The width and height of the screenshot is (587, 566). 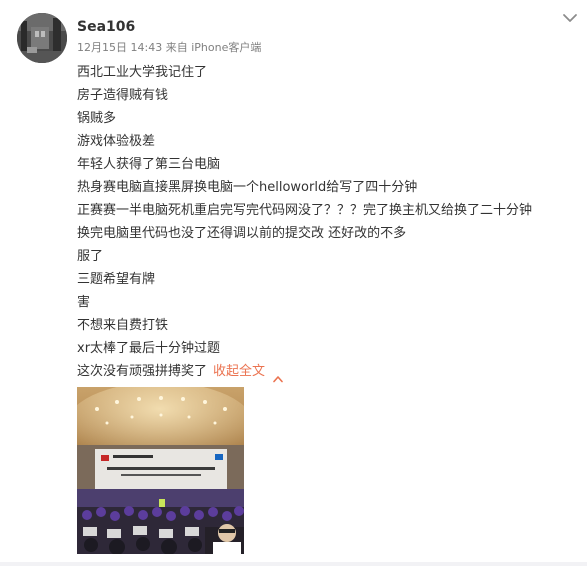 I want to click on photo-image, so click(x=160, y=470).